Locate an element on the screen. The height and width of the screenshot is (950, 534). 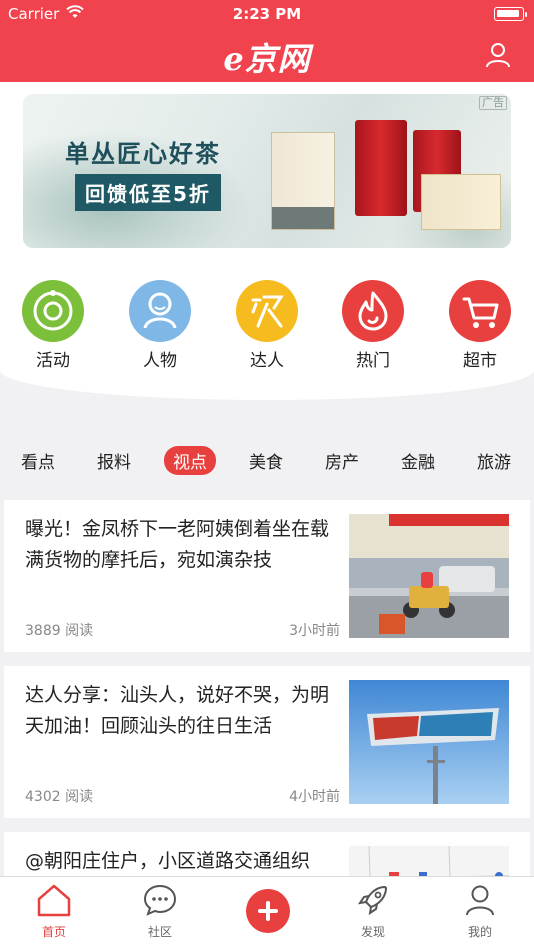
cart-icon is located at coordinates (480, 311).